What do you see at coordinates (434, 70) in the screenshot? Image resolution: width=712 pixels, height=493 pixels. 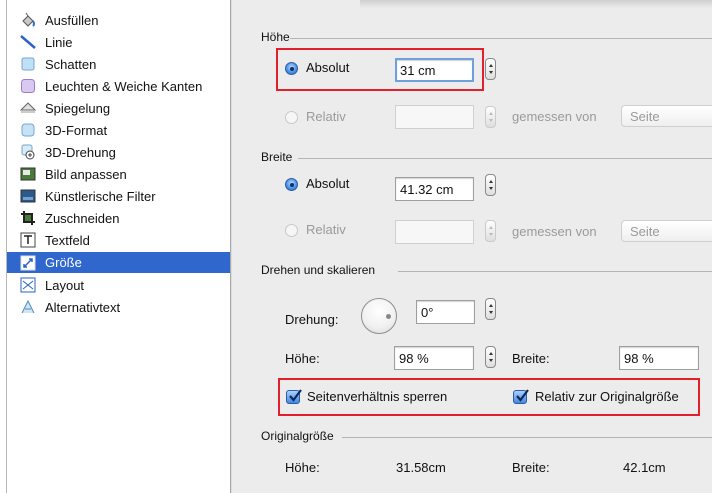 I see `height-absolute-input: 31 cm` at bounding box center [434, 70].